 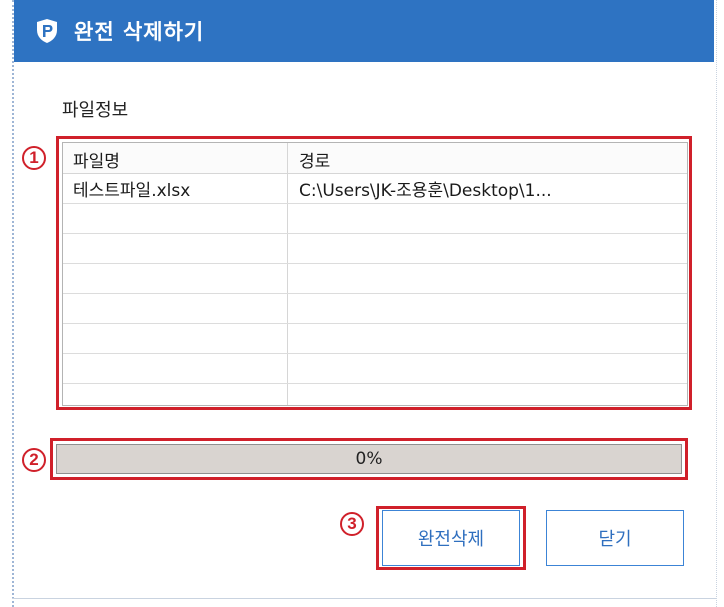 What do you see at coordinates (47, 31) in the screenshot?
I see `shield-icon` at bounding box center [47, 31].